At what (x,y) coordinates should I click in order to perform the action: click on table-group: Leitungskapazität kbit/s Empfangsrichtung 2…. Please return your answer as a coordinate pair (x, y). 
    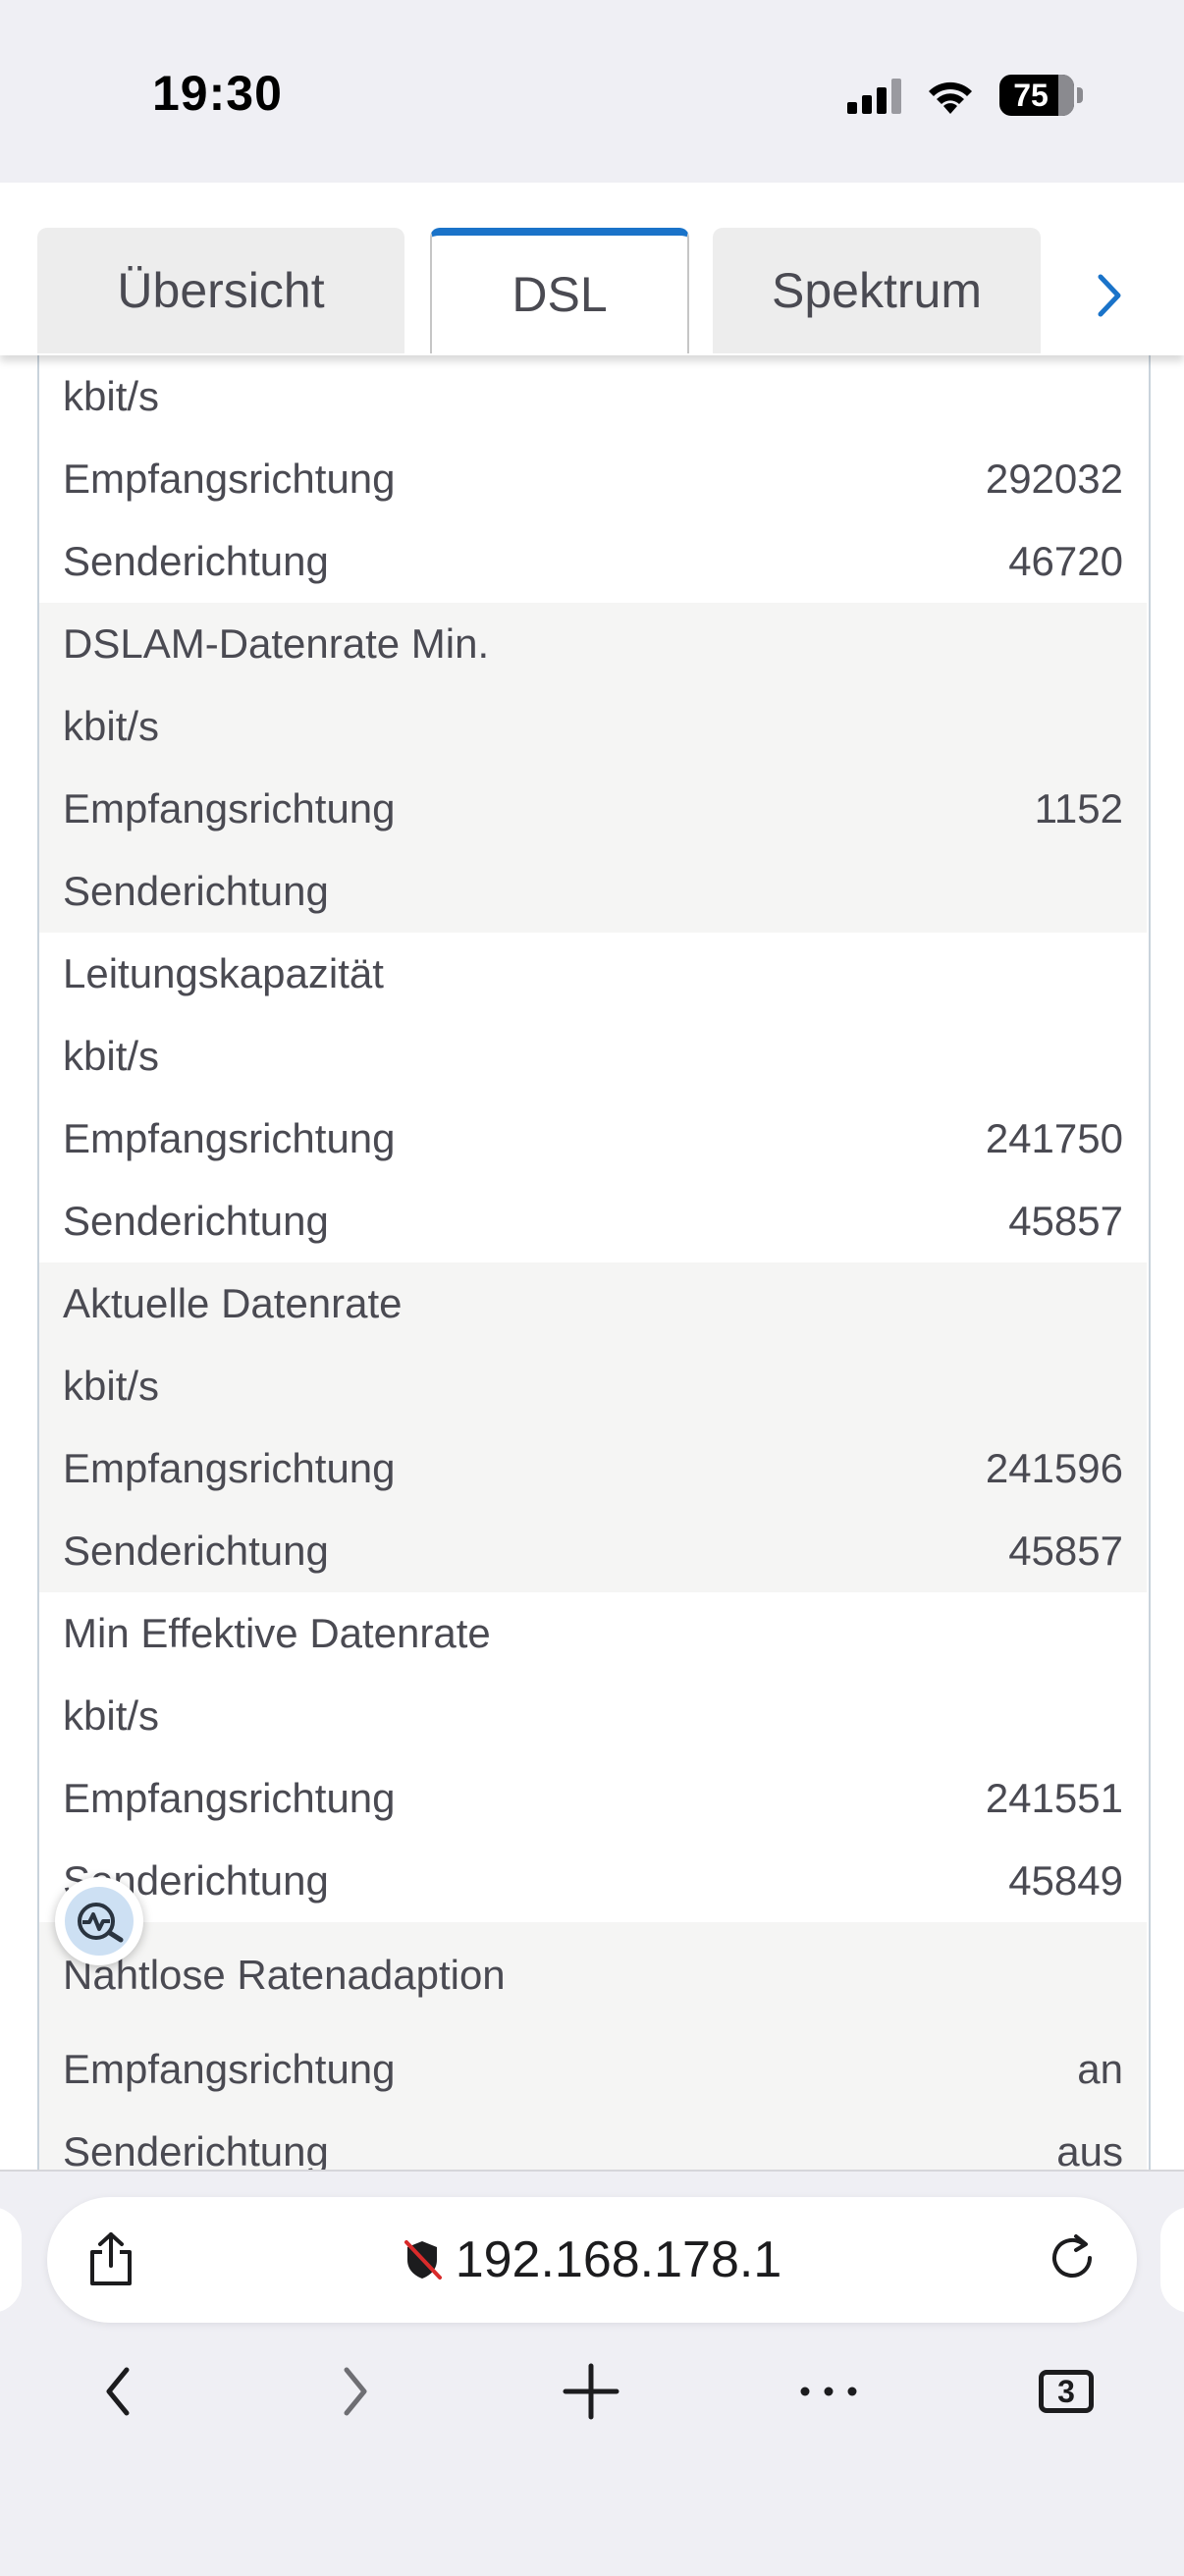
    Looking at the image, I should click on (593, 1097).